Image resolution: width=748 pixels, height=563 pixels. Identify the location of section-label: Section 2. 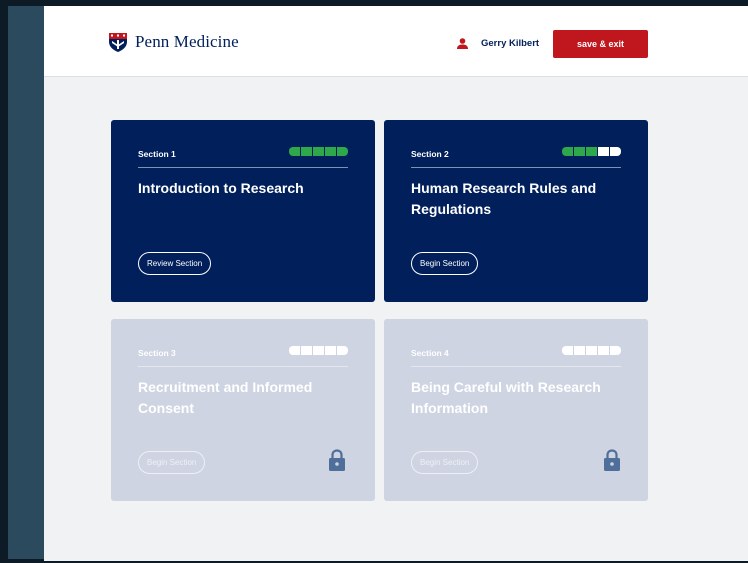
(430, 154).